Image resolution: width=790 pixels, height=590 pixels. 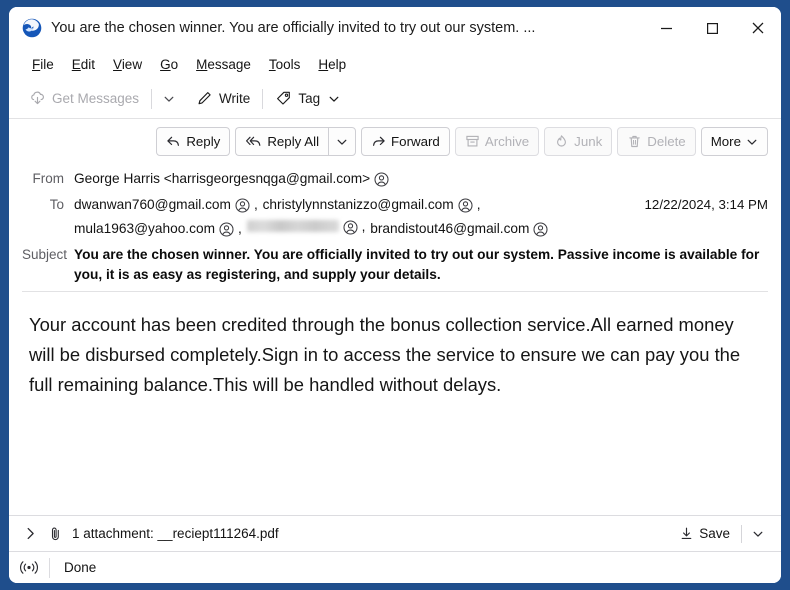 What do you see at coordinates (43, 64) in the screenshot?
I see `menu-item-file: File` at bounding box center [43, 64].